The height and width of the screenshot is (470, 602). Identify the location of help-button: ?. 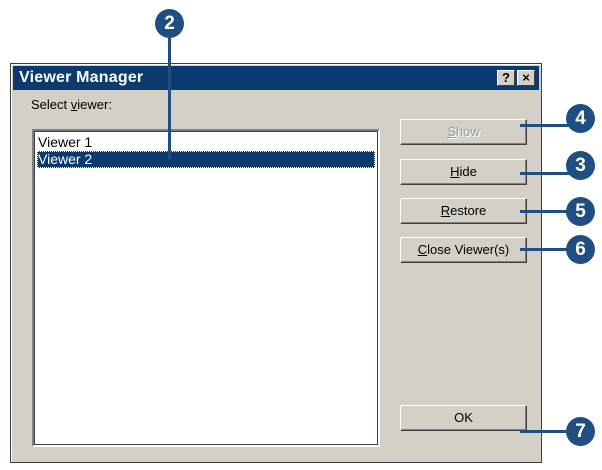
(506, 78).